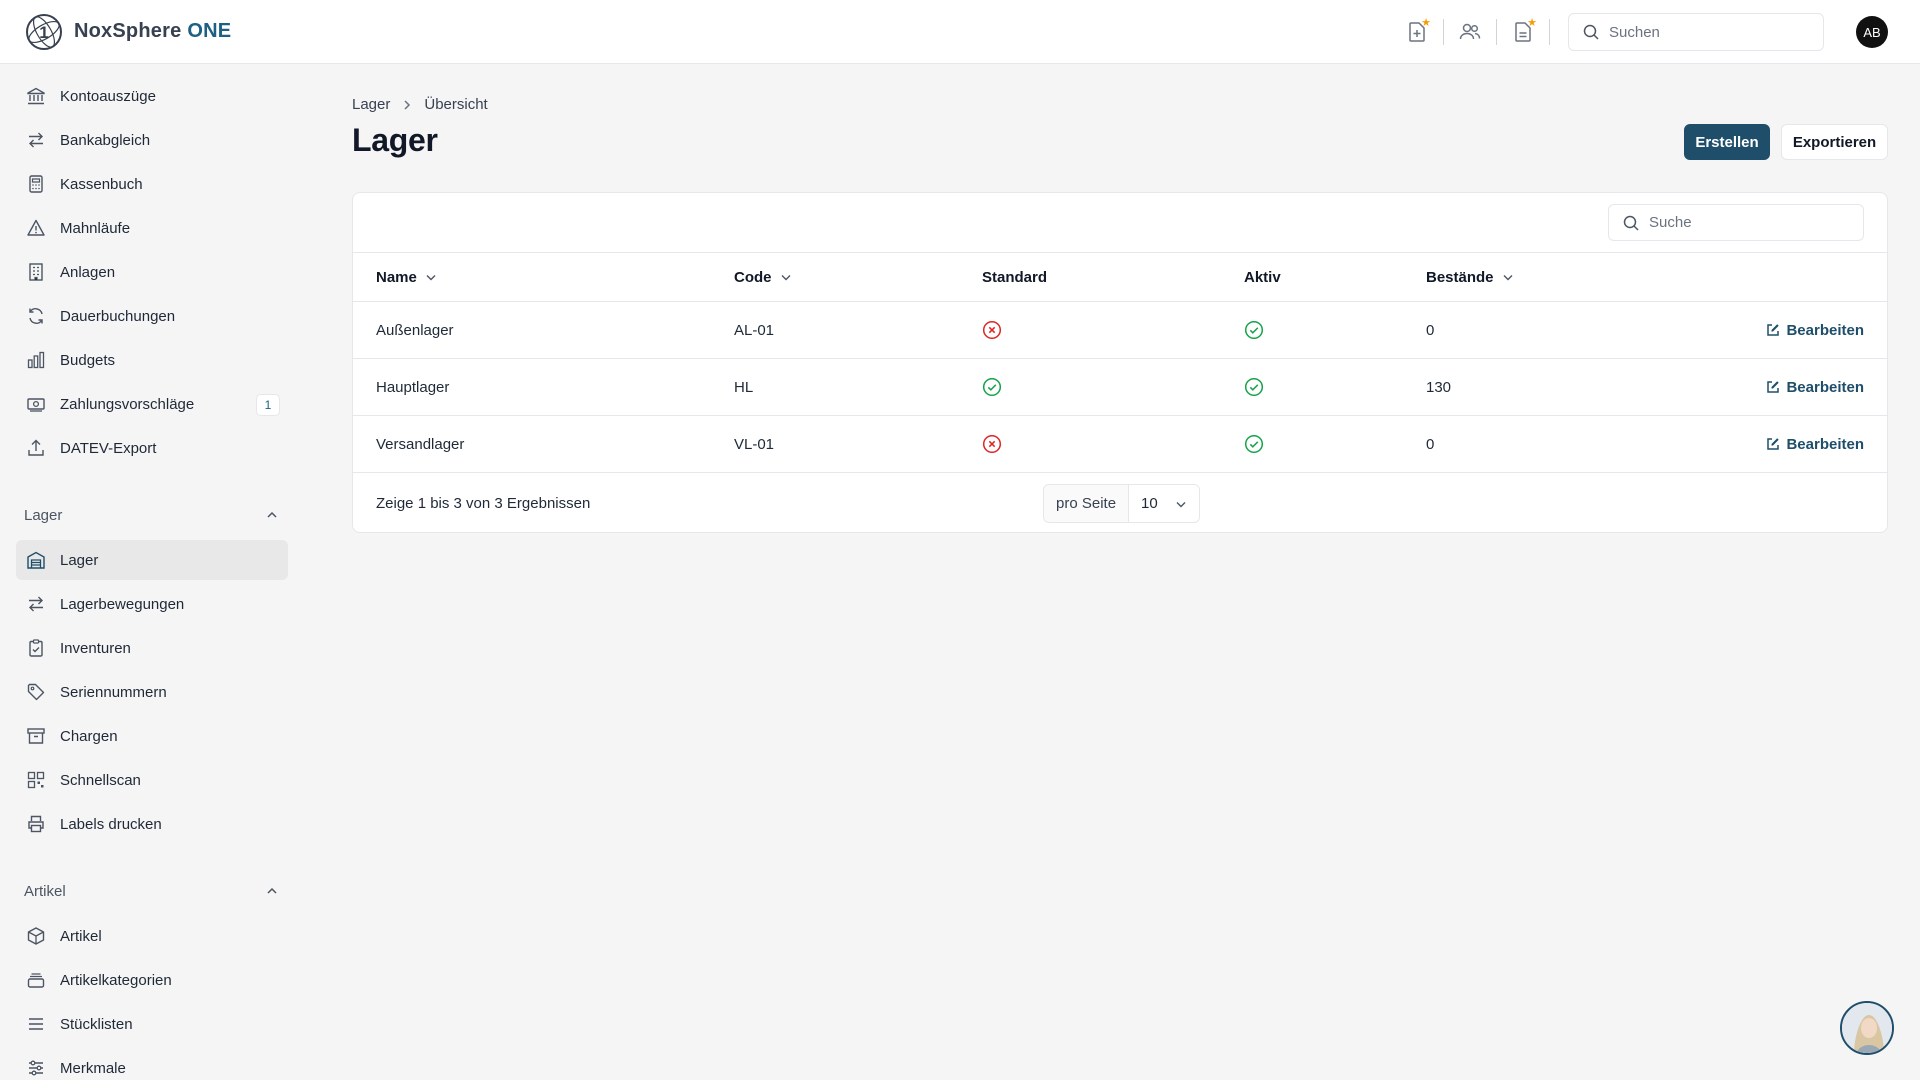 This screenshot has height=1080, width=1920. What do you see at coordinates (152, 692) in the screenshot?
I see `sidebar-item-seriennummern: Seriennummern` at bounding box center [152, 692].